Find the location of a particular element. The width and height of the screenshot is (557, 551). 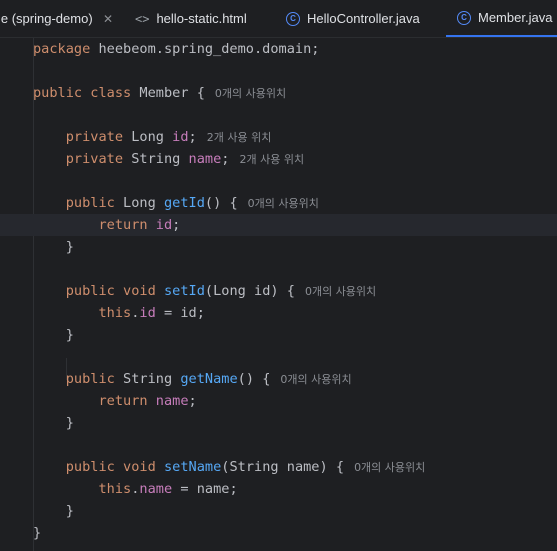

code-line: public class Member {0개의 사용위치 is located at coordinates (160, 93).